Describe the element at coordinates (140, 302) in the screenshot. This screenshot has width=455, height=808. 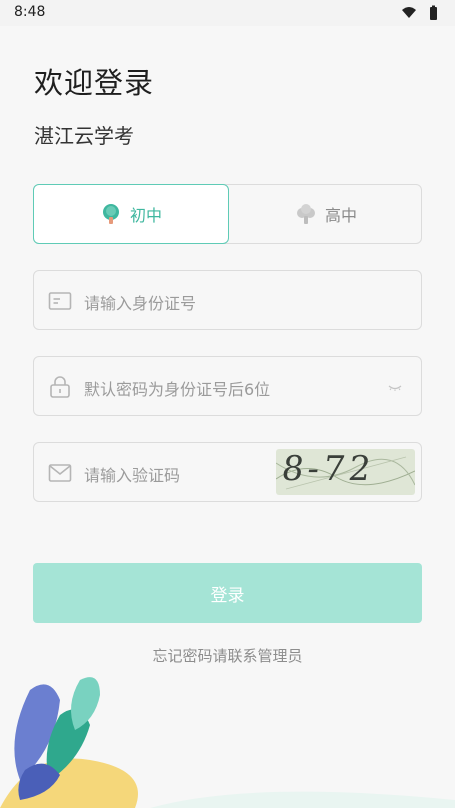
I see `id-number-input: 请输入身份证号` at that location.